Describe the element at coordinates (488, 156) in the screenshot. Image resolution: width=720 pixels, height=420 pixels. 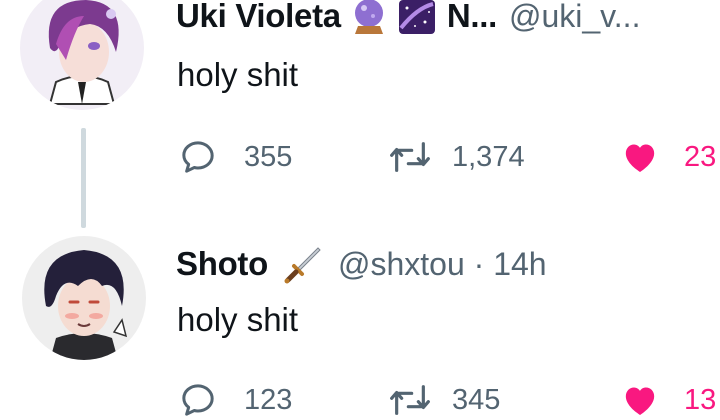
I see `retweet-count: 1,374` at that location.